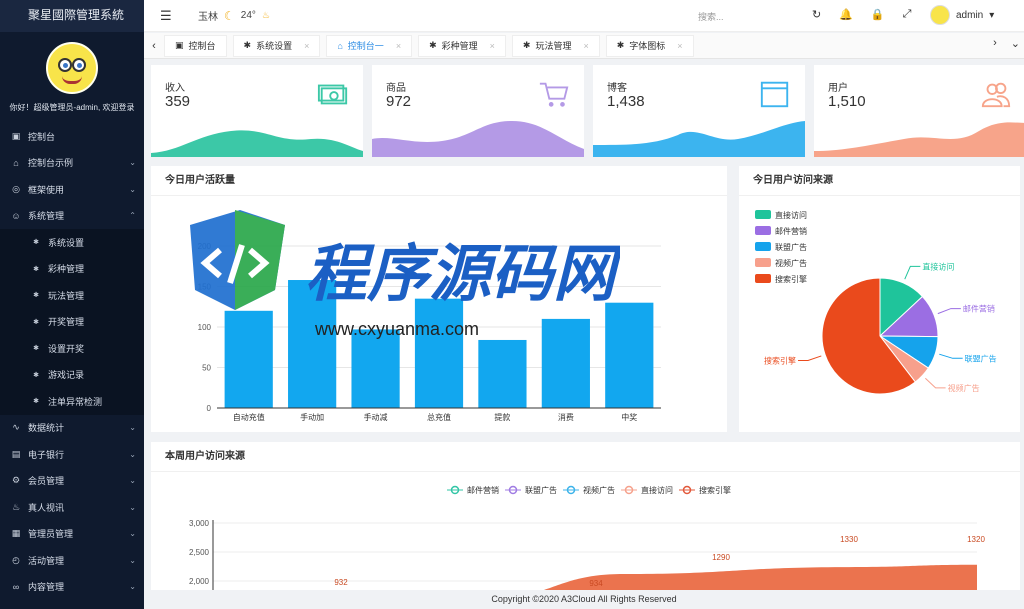 Image resolution: width=1024 pixels, height=609 pixels. I want to click on lock-icon: 🔒, so click(878, 14).